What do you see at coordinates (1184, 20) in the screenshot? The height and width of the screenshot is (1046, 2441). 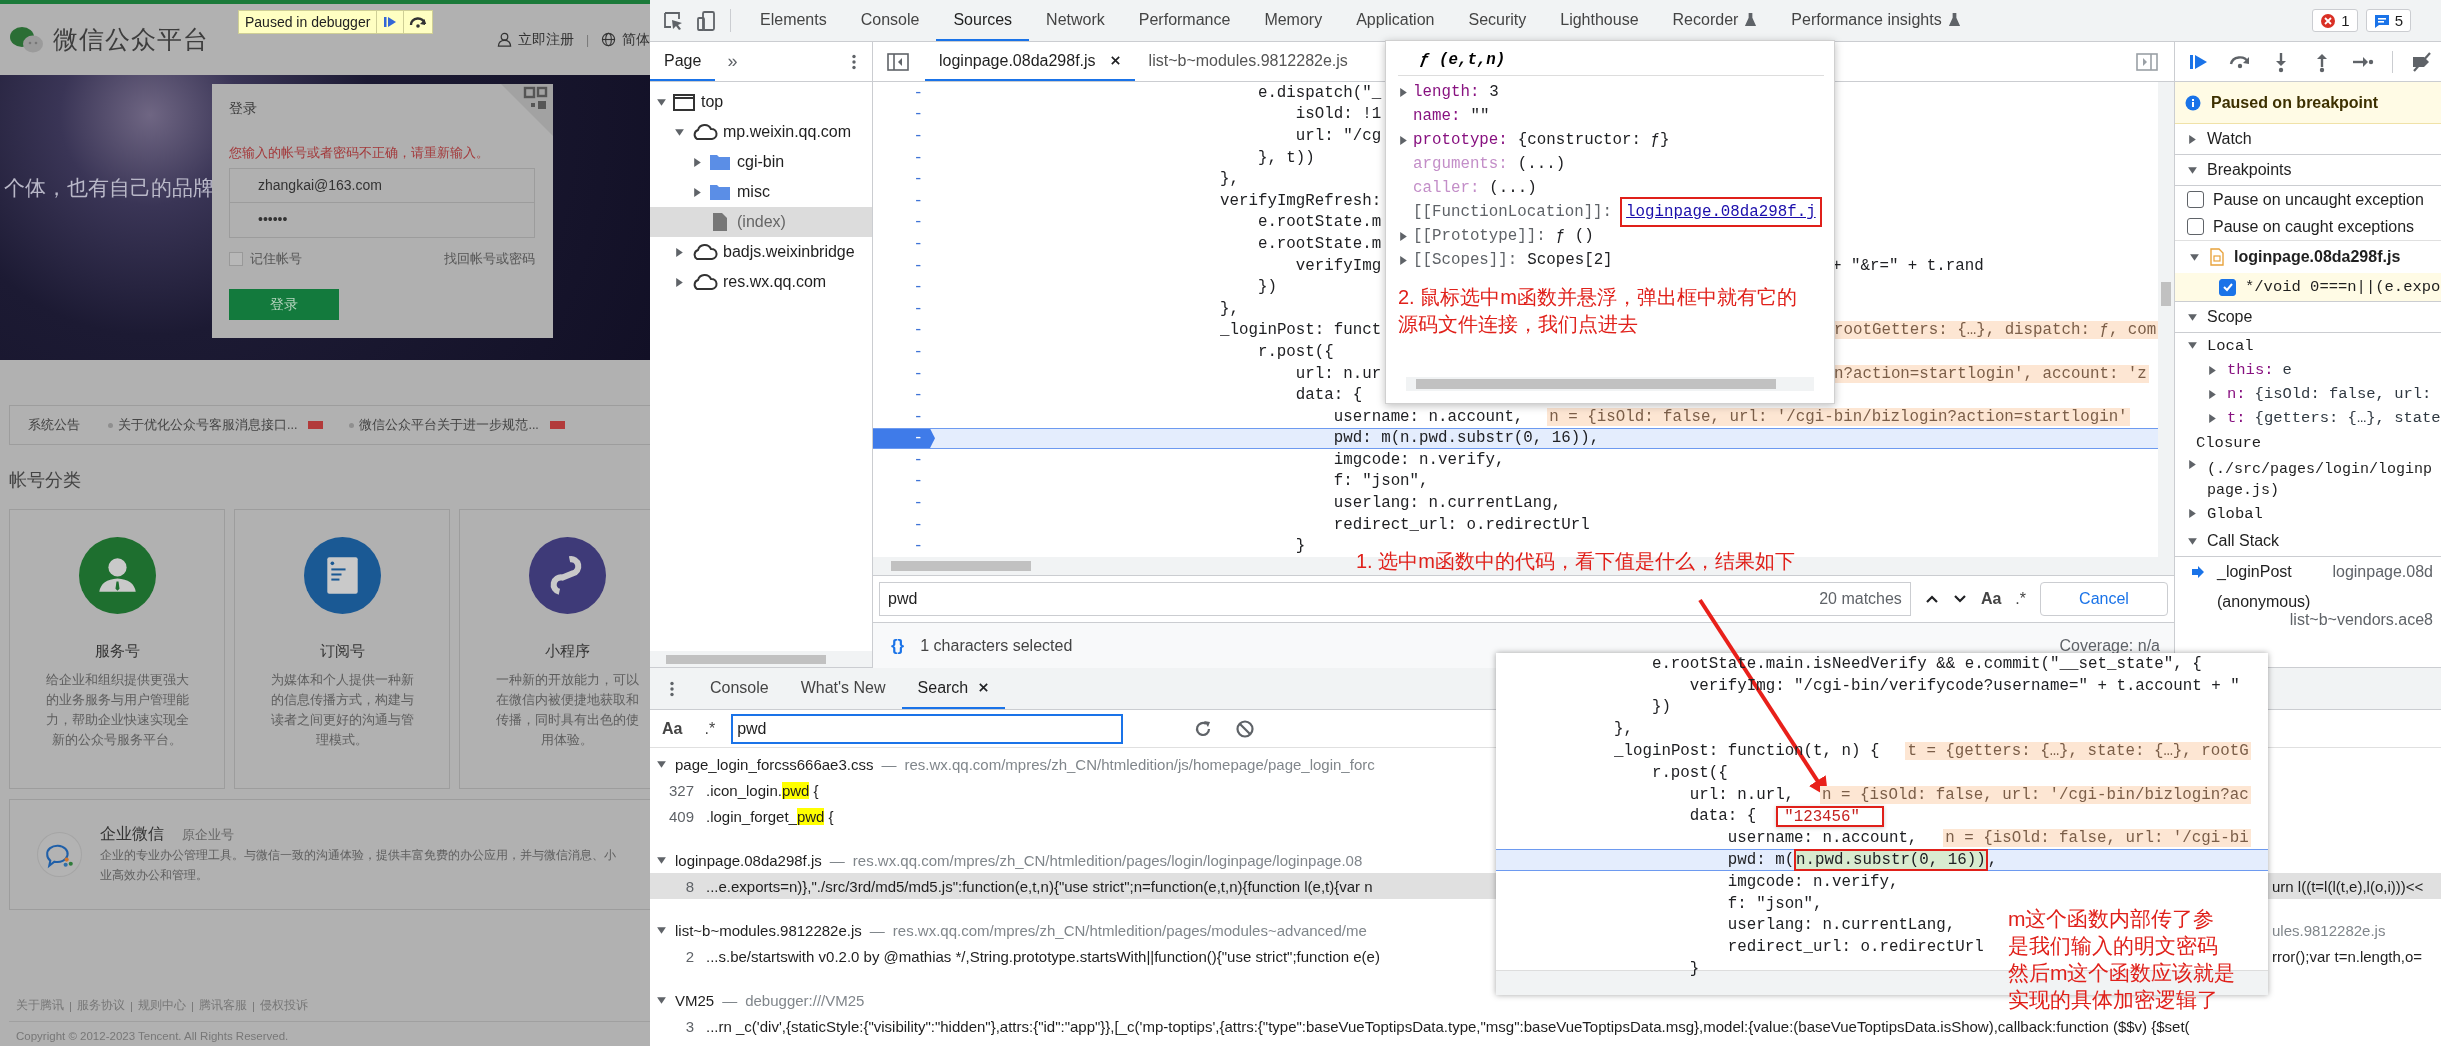 I see `panel-tab: Performance` at bounding box center [1184, 20].